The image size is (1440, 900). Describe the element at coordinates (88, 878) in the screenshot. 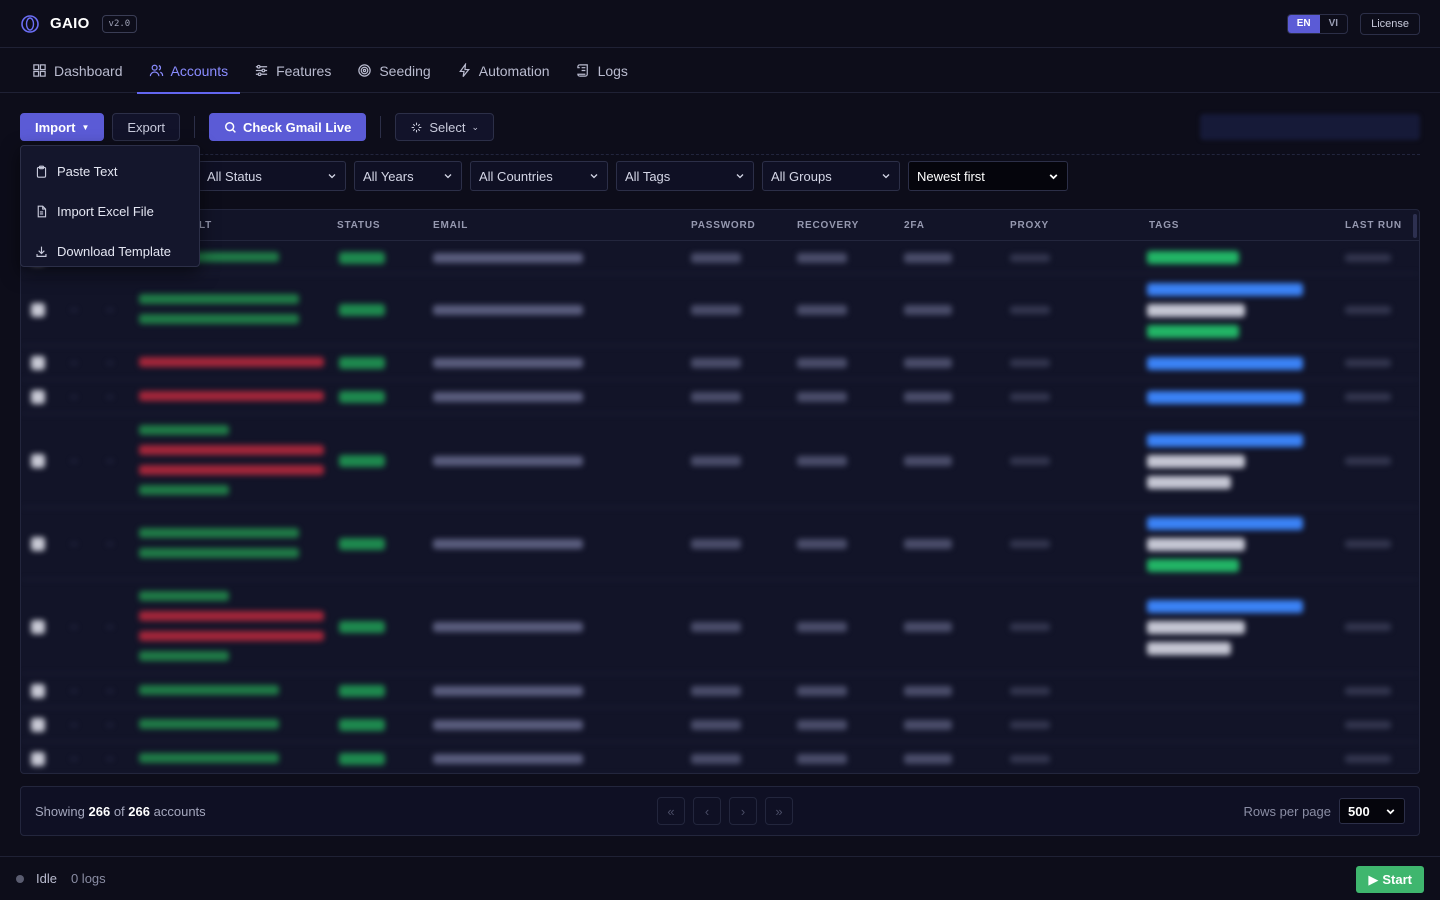

I see `log-count: 0 logs` at that location.